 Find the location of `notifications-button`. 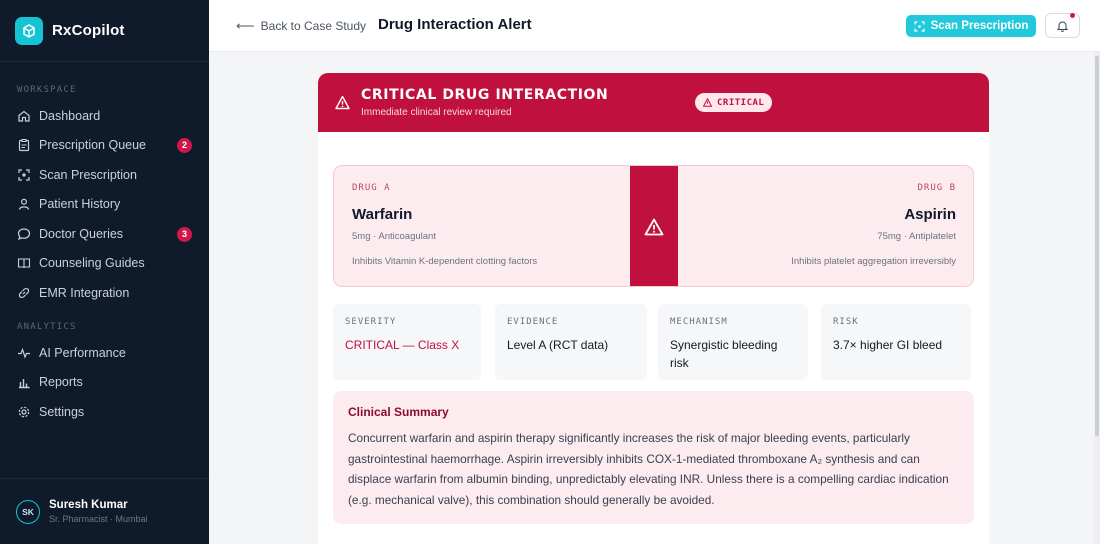

notifications-button is located at coordinates (1062, 25).